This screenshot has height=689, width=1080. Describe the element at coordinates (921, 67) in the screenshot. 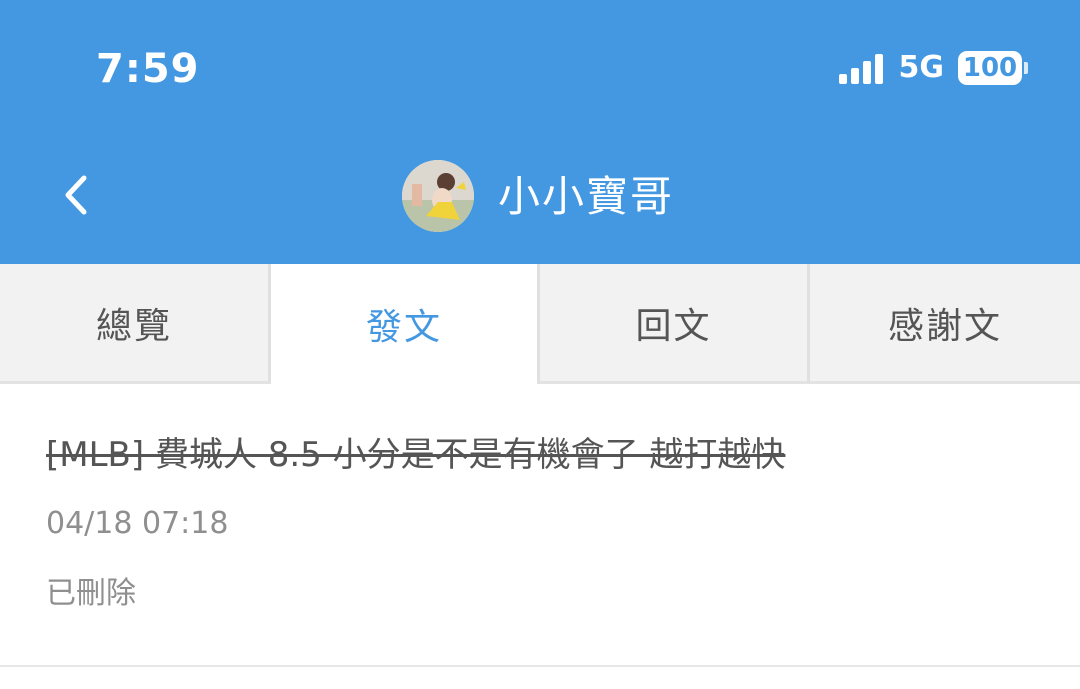

I see `network-label: 5G` at that location.